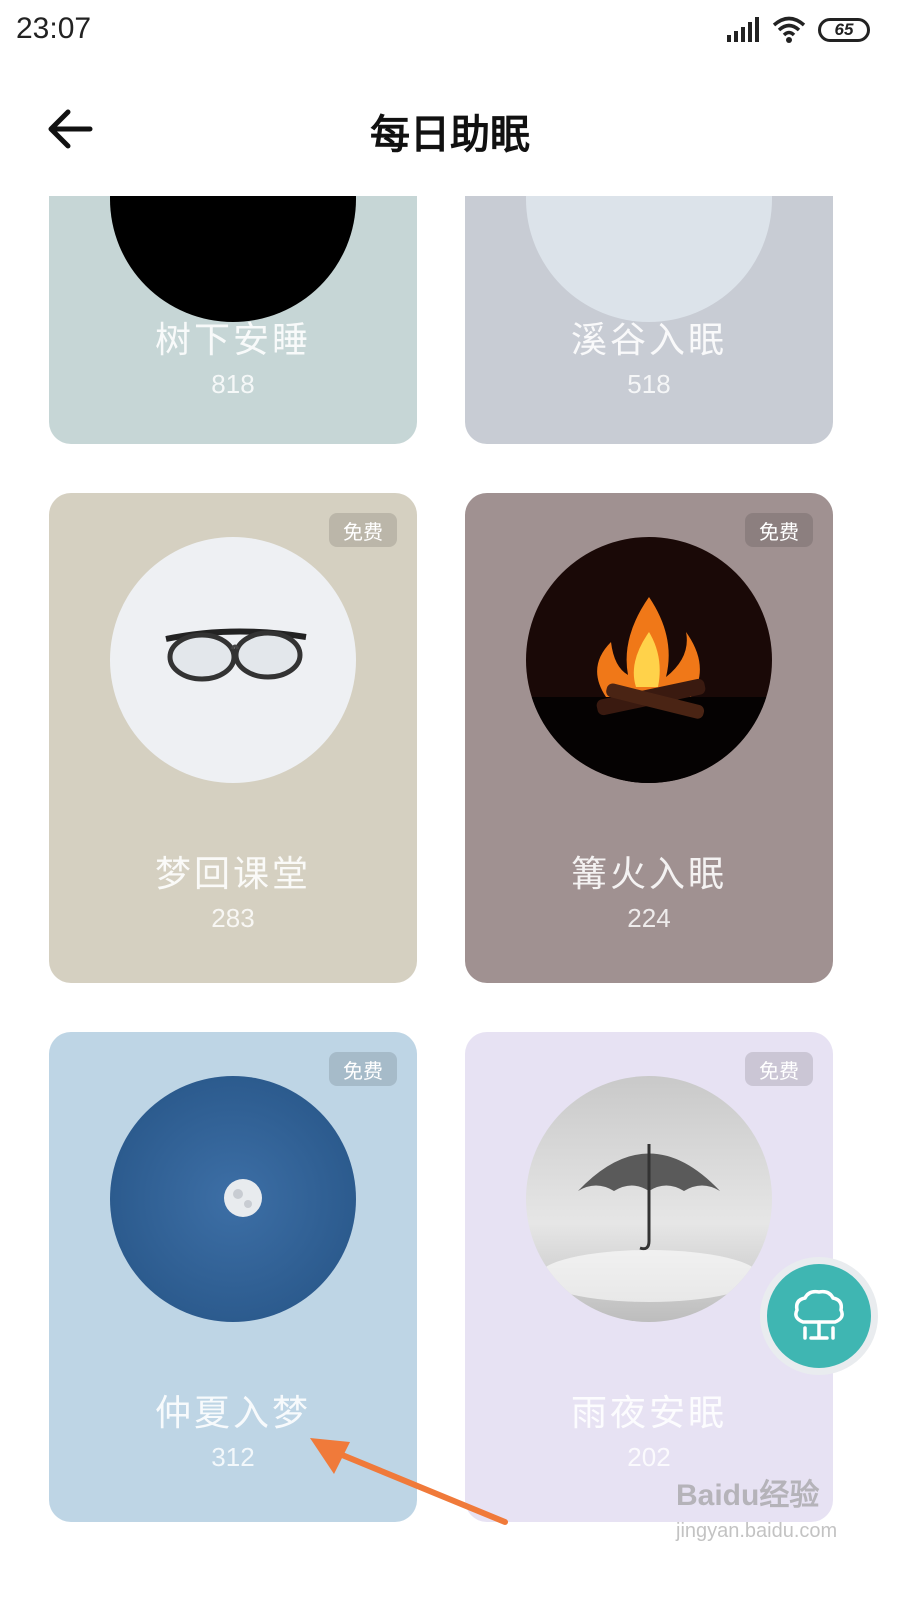 The image size is (900, 1600). I want to click on tree-icon, so click(819, 1314).